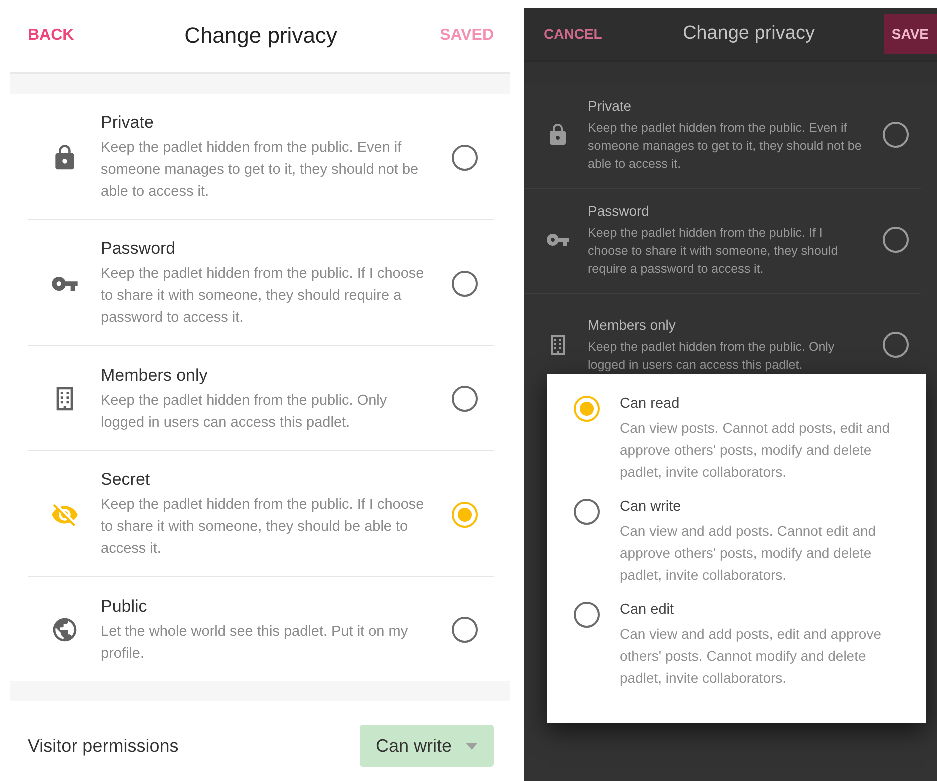  Describe the element at coordinates (103, 746) in the screenshot. I see `visitor-permissions-label: Visitor permissions` at that location.